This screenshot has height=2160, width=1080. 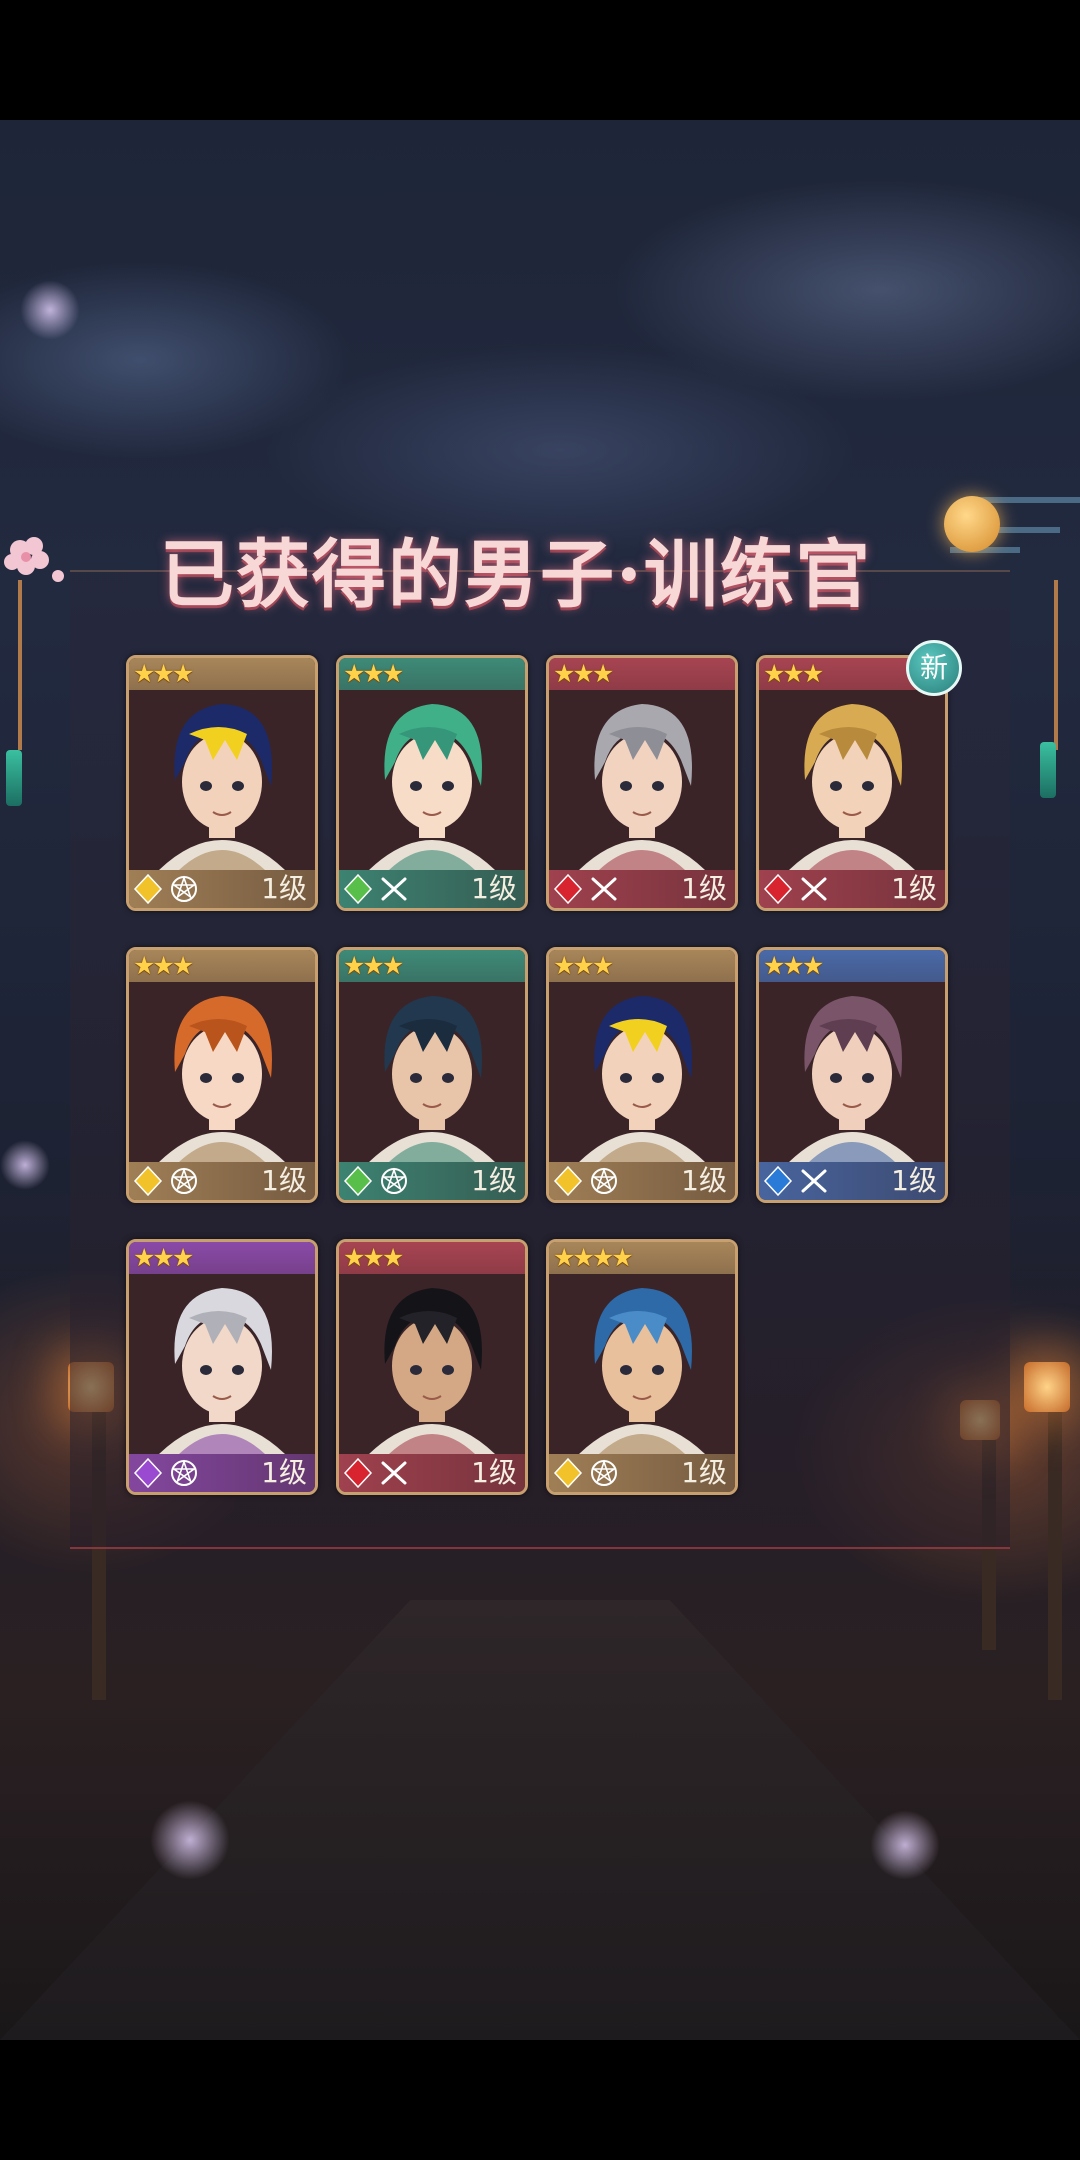 I want to click on title-banner: 已获得的男子·训练官, so click(x=540, y=565).